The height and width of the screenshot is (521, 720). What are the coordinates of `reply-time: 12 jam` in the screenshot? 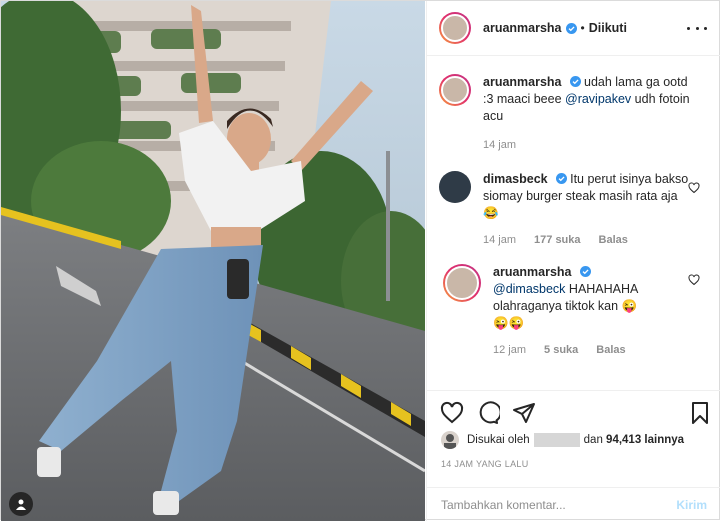 It's located at (509, 350).